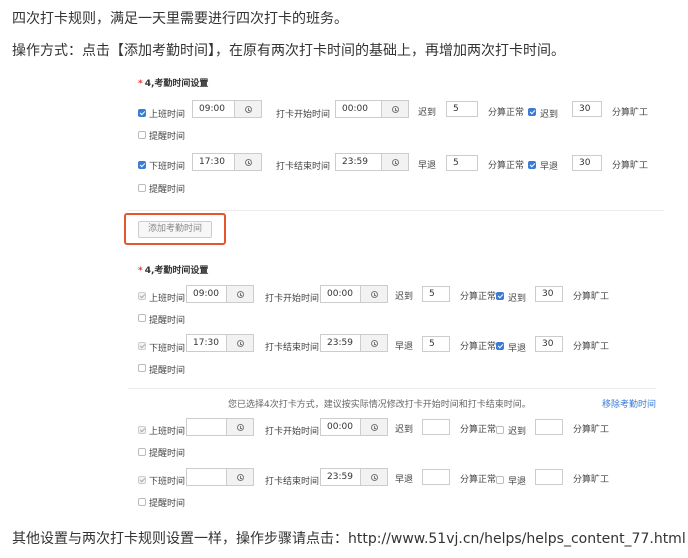 The height and width of the screenshot is (558, 688). What do you see at coordinates (180, 19) in the screenshot?
I see `intro-line-1: 四次打卡规则，满足一天里需要进行四次打卡的班务。` at bounding box center [180, 19].